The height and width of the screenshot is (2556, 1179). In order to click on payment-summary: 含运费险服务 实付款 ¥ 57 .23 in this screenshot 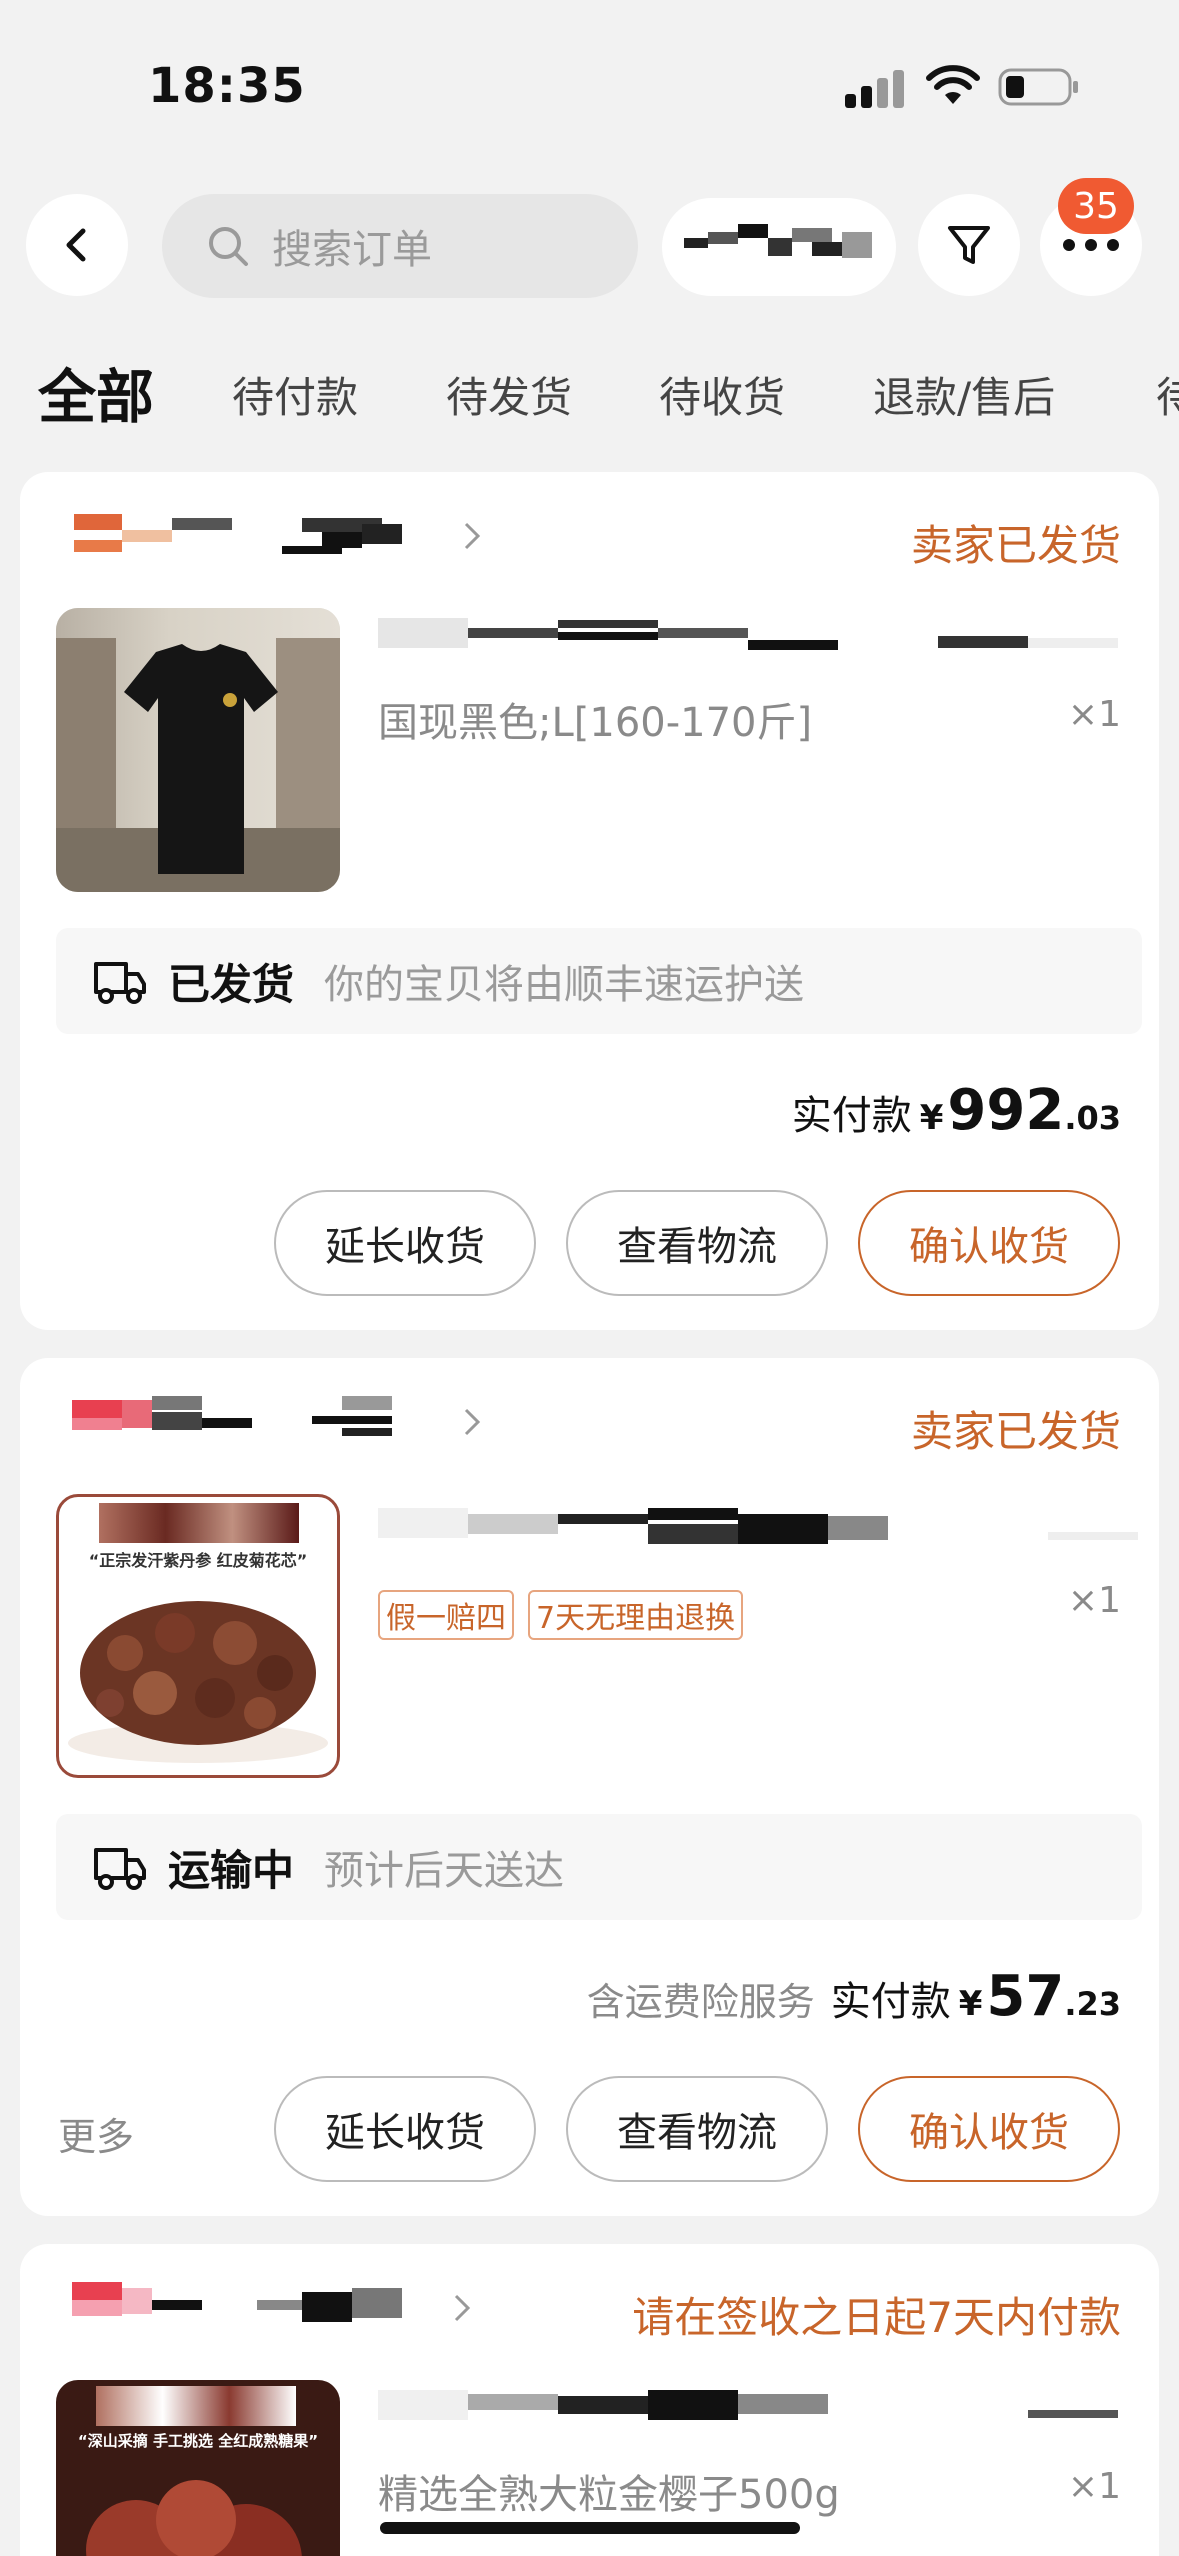, I will do `click(854, 1996)`.